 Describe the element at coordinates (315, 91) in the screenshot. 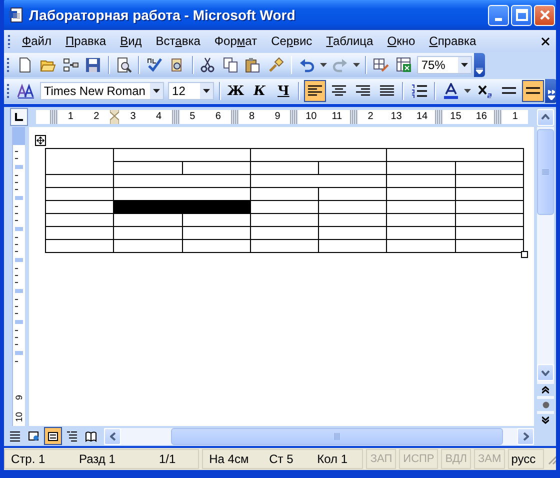

I see `align-left-button` at that location.